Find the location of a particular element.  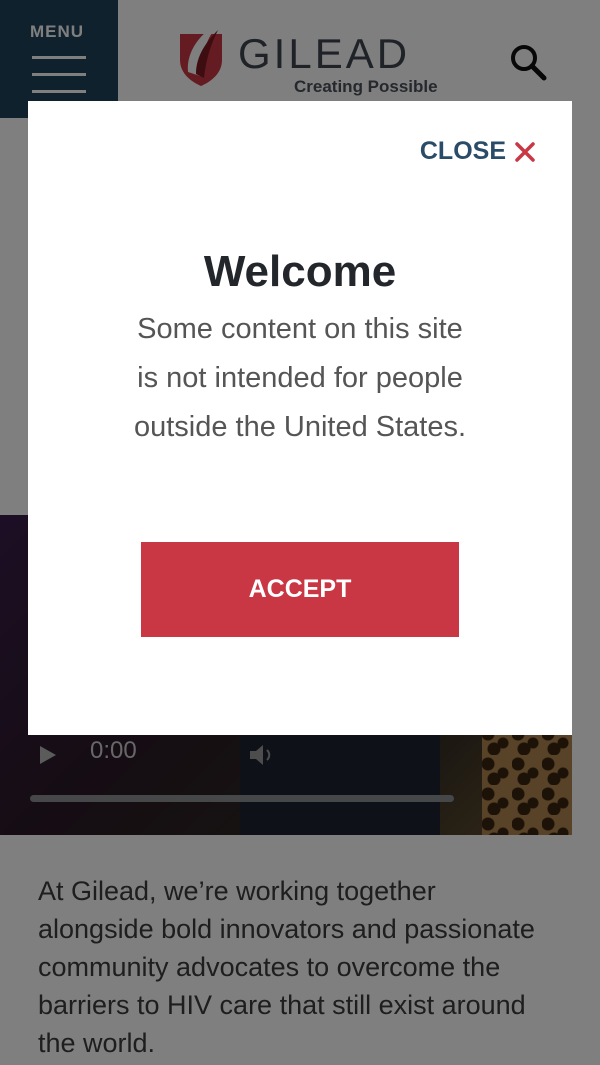

modal-title: Welcome is located at coordinates (300, 271).